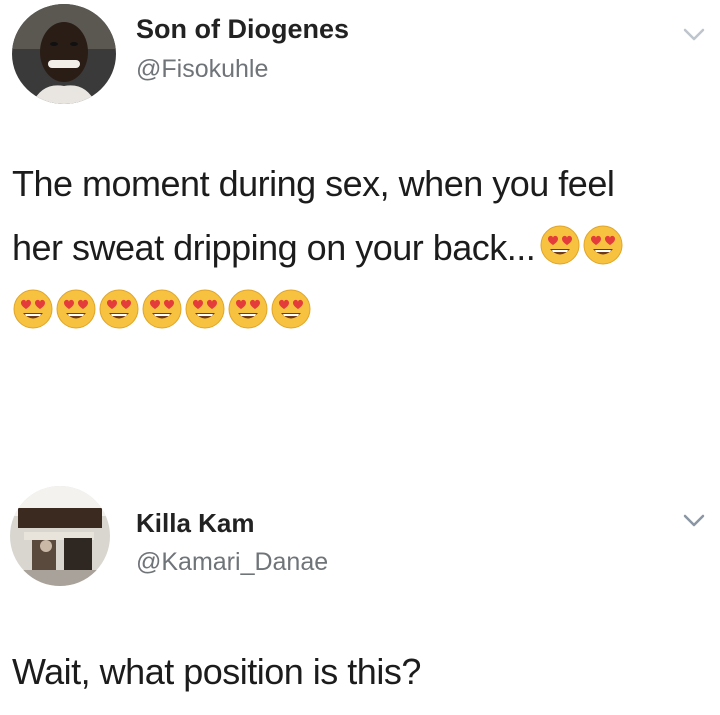 The image size is (720, 715). Describe the element at coordinates (232, 562) in the screenshot. I see `user-handle: @Kamari_Danae` at that location.